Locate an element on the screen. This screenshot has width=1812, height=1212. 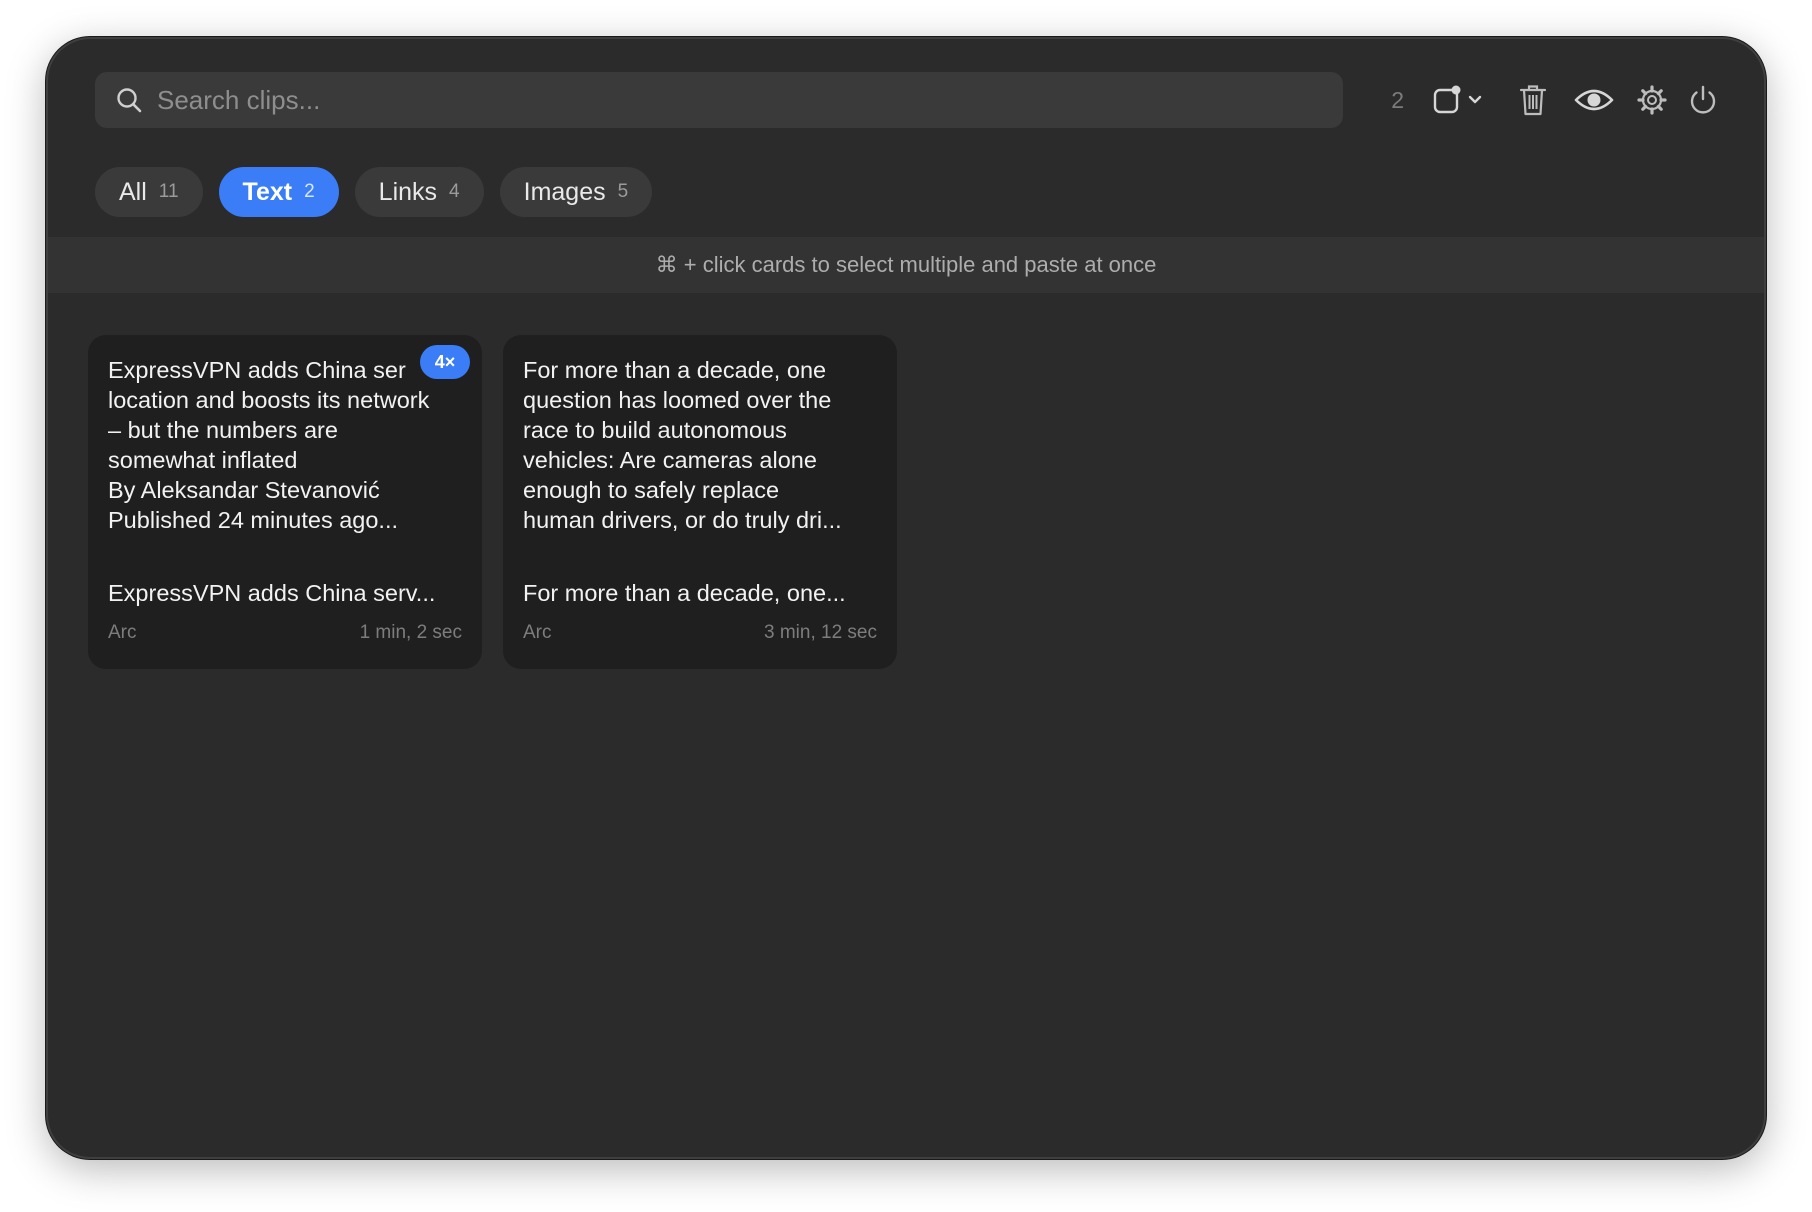
clip-meta: Arc 1 min, 2 sec is located at coordinates (285, 633).